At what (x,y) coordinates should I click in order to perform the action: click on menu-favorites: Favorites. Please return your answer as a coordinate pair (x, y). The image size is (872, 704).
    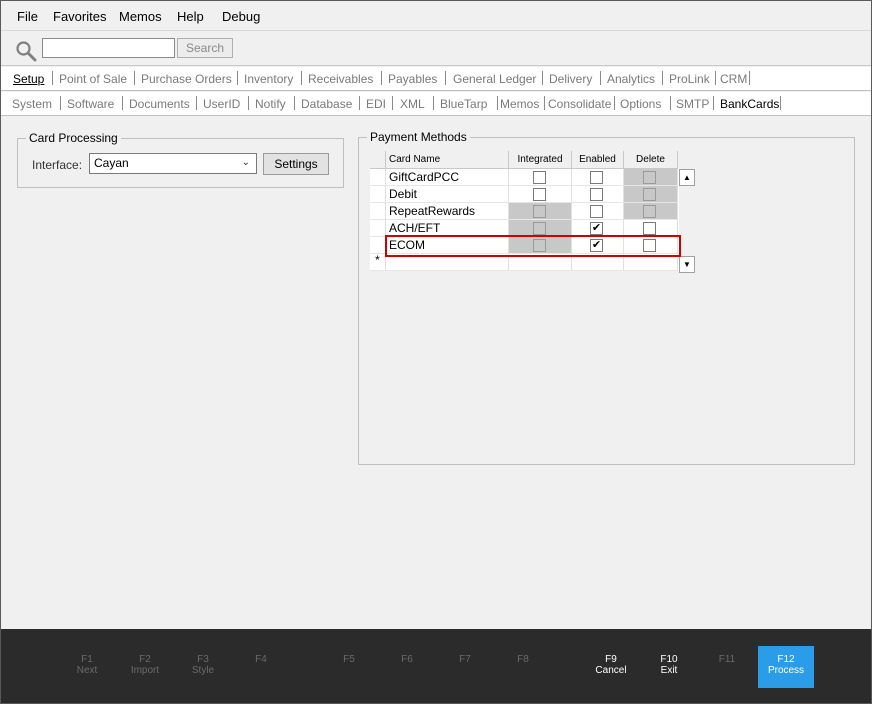
    Looking at the image, I should click on (79, 16).